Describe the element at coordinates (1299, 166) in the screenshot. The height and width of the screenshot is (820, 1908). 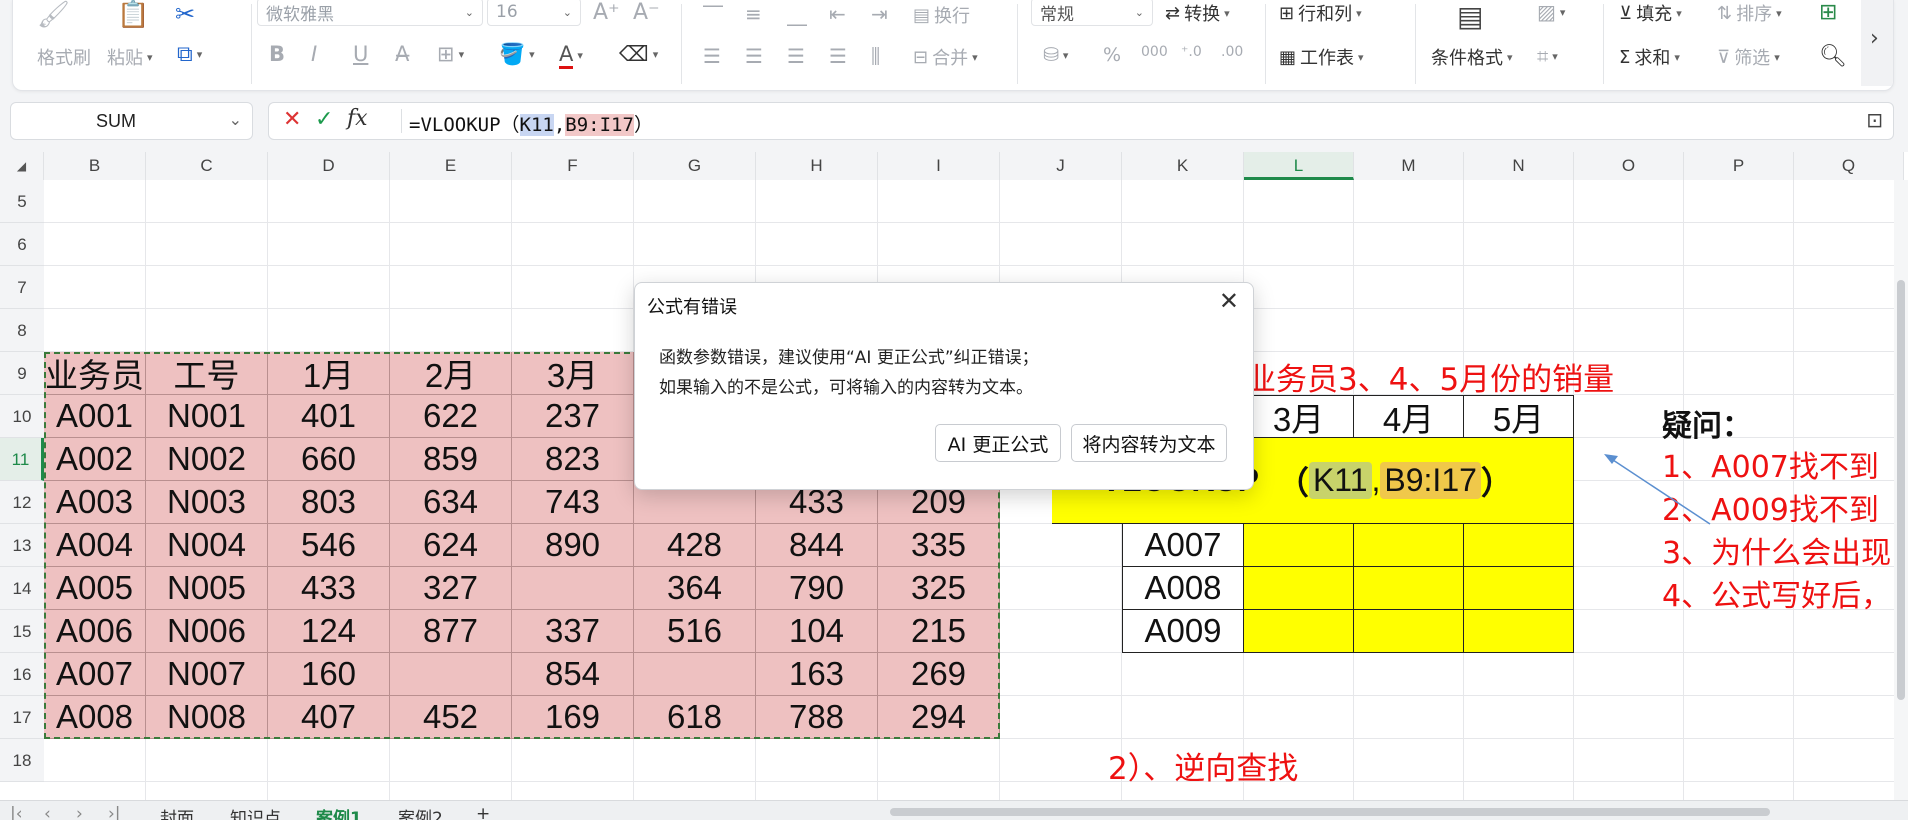
I see `column-header-l: L` at that location.